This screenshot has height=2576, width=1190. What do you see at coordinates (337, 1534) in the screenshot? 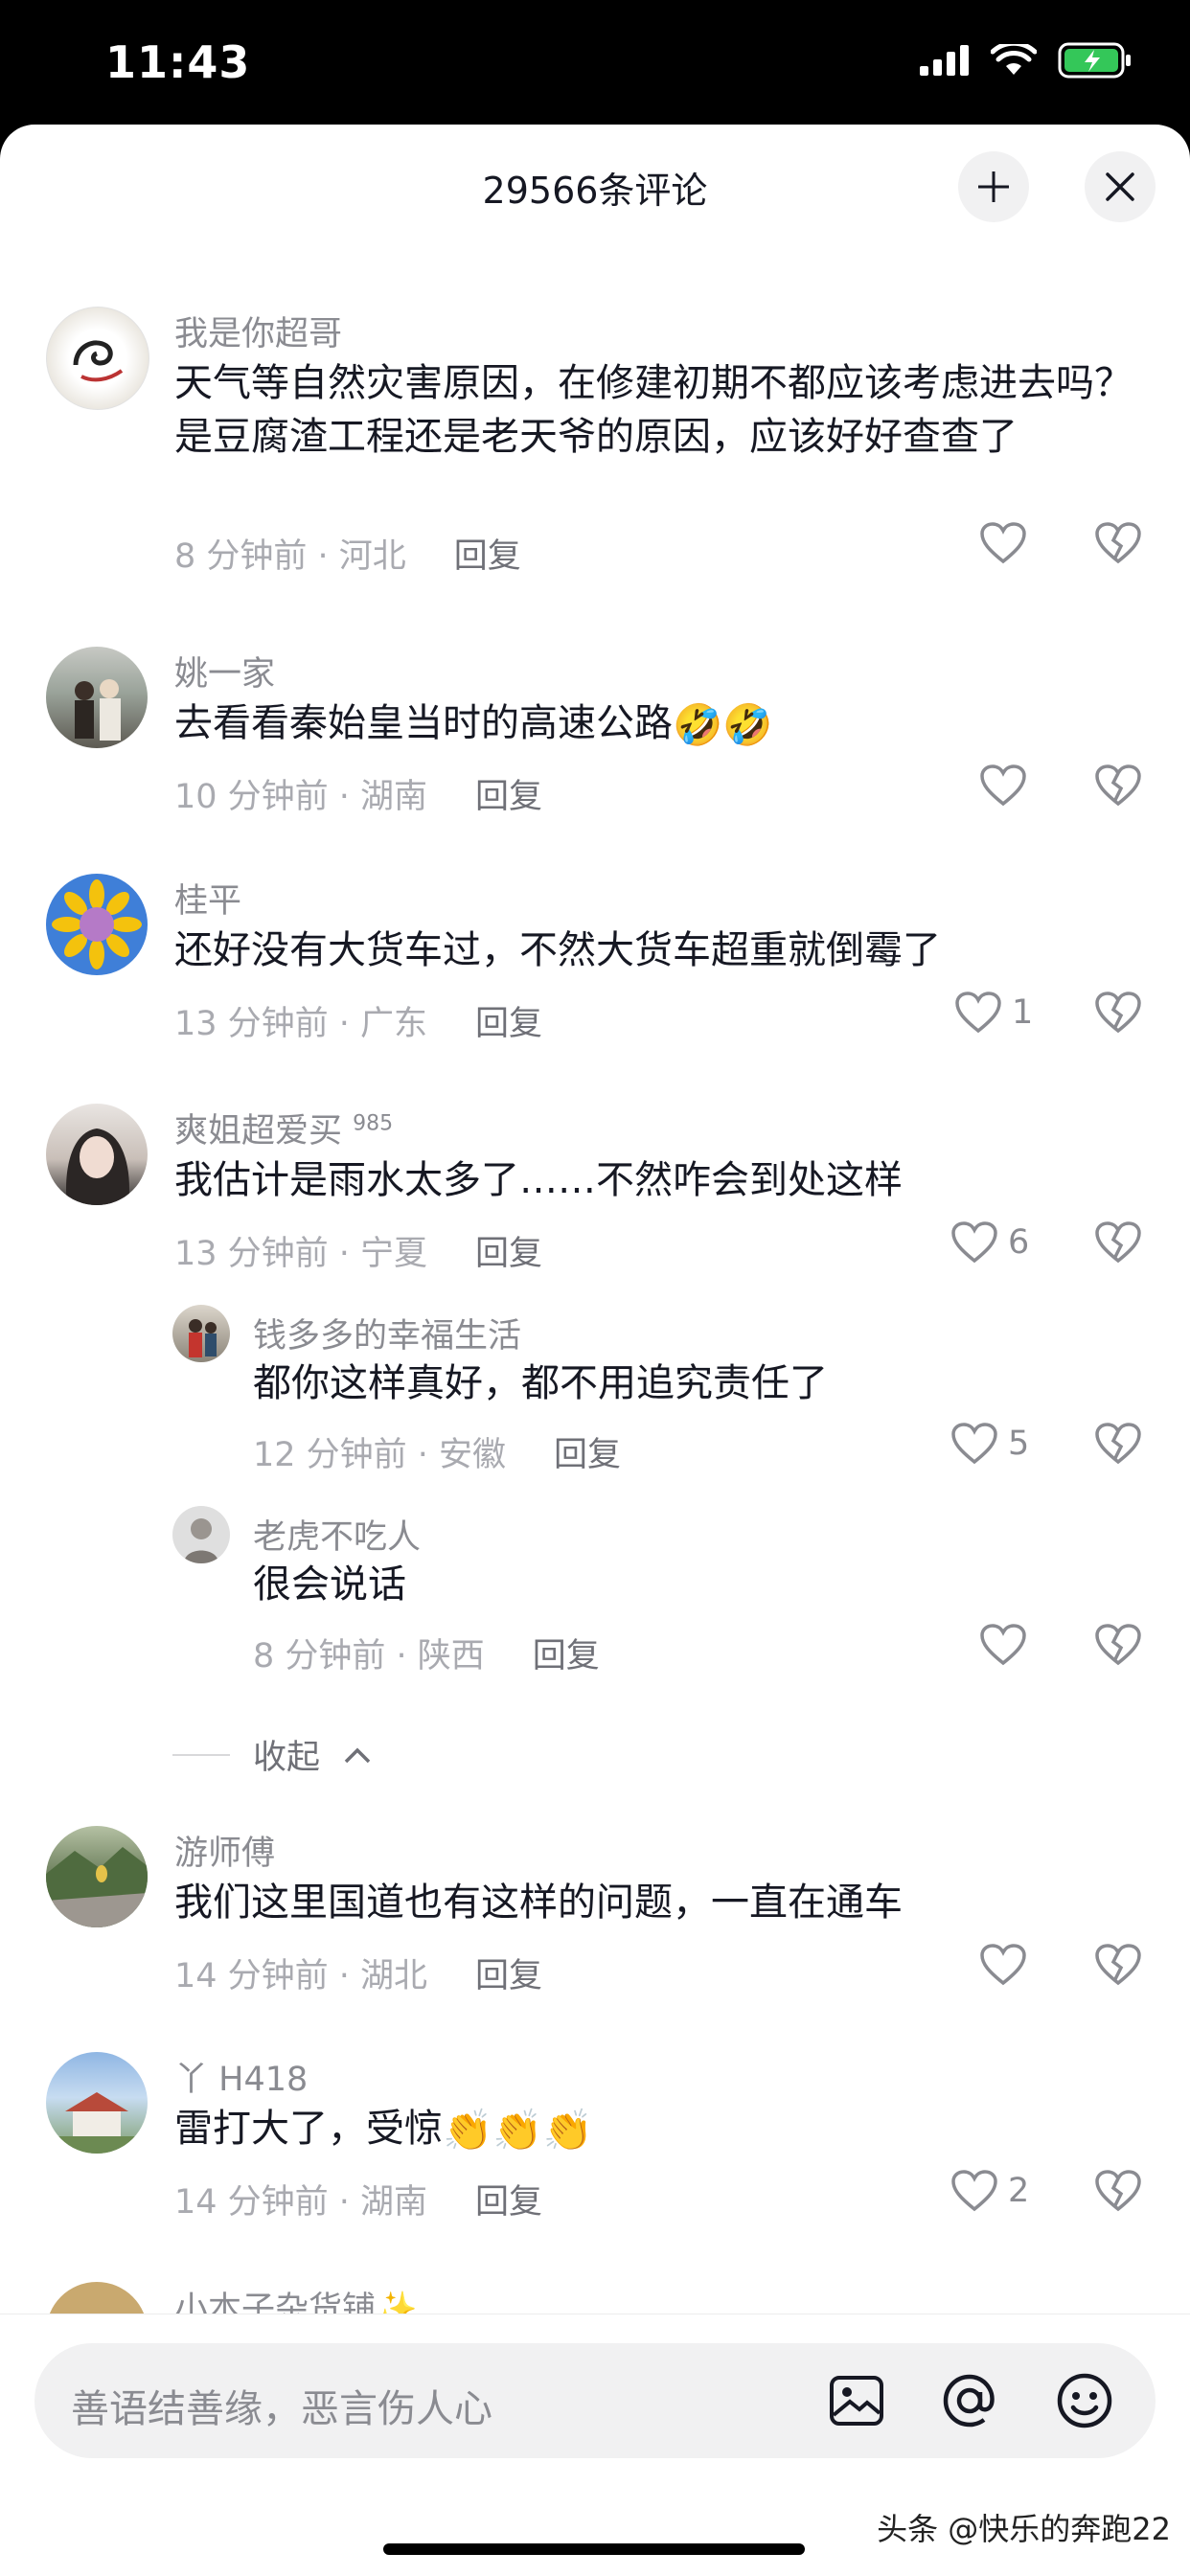
I see `comment-author: 老虎不吃人` at bounding box center [337, 1534].